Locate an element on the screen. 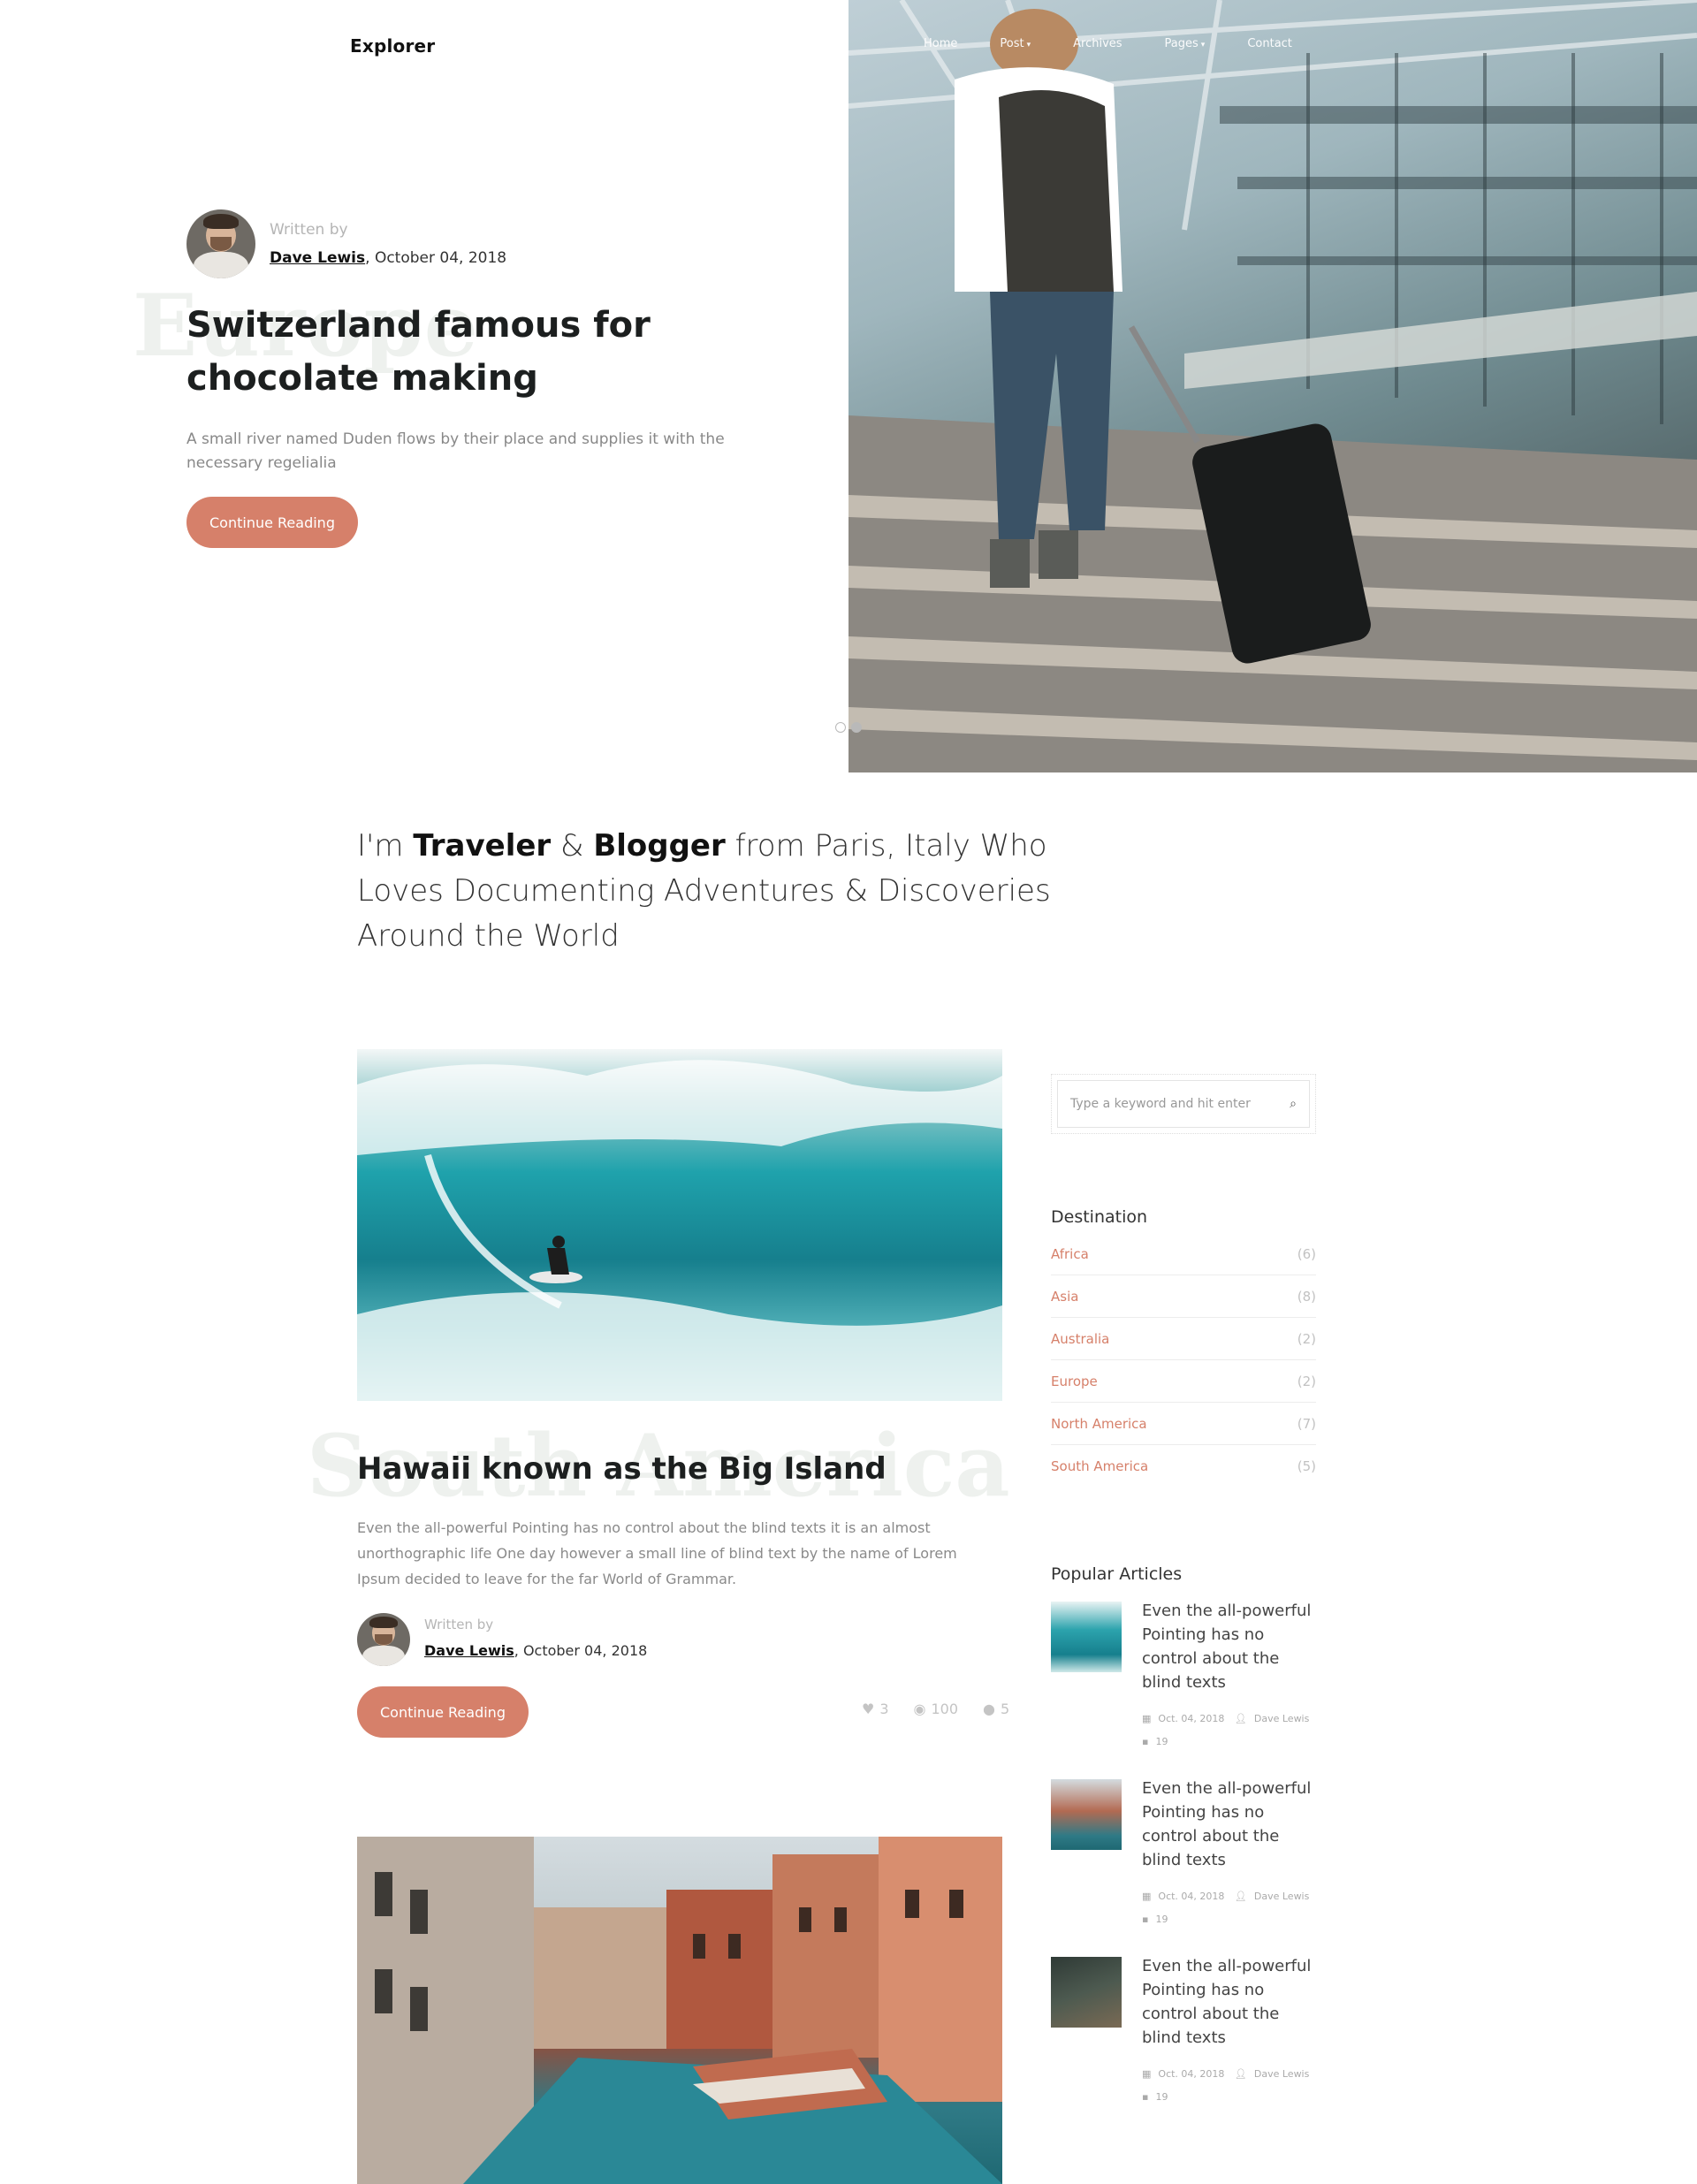 The width and height of the screenshot is (1697, 2184). intro-bold-blogger: Blogger is located at coordinates (659, 846).